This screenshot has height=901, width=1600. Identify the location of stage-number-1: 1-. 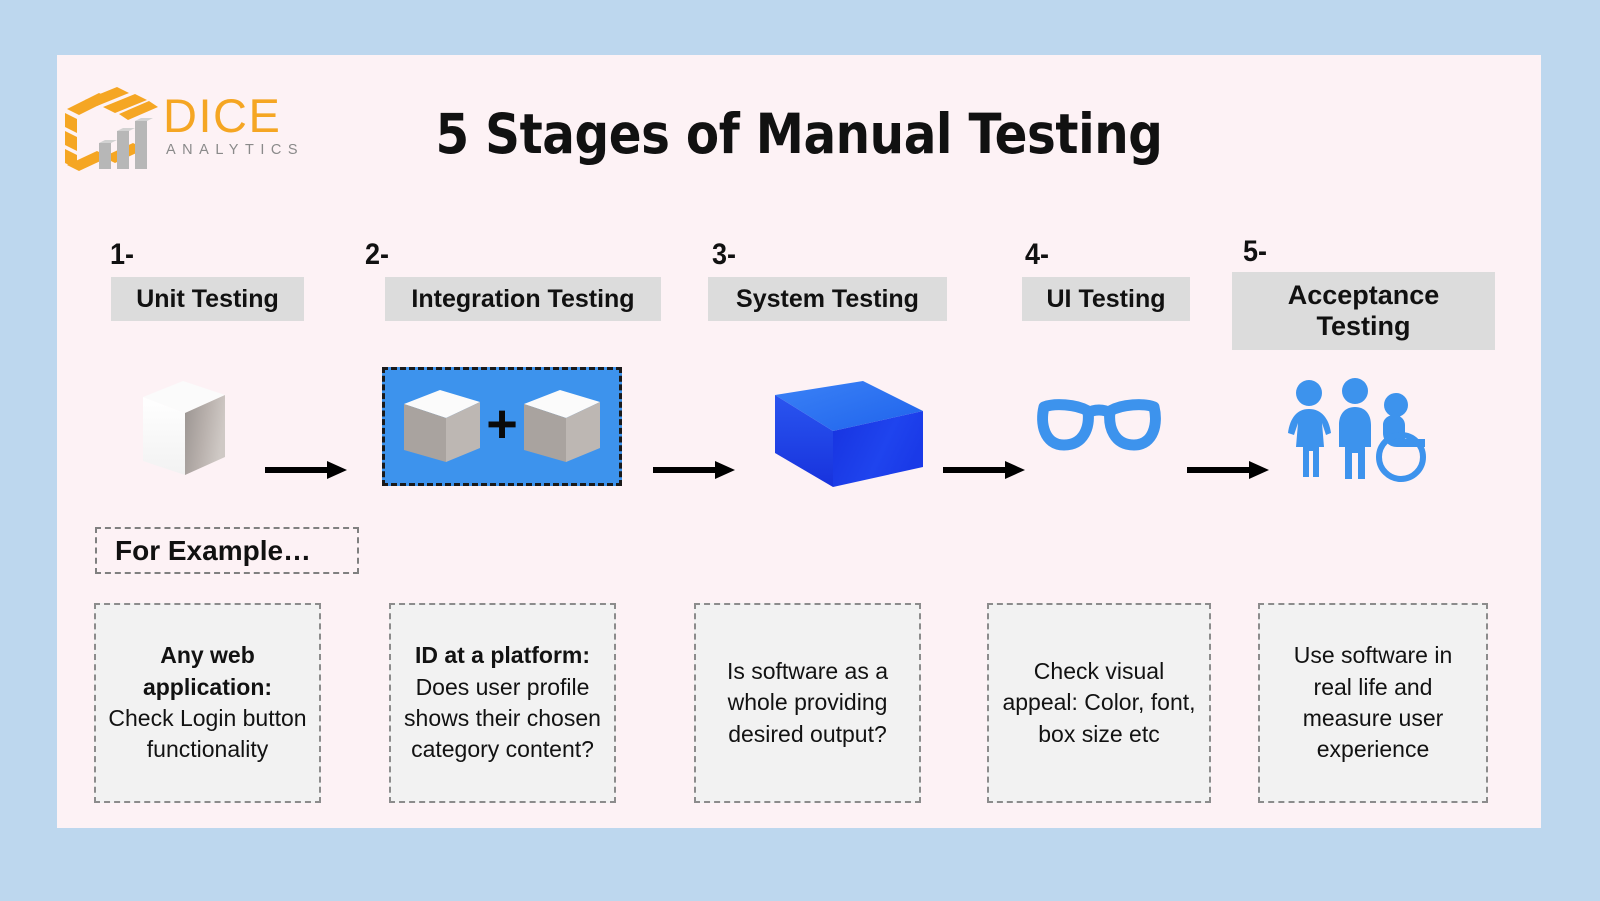
(122, 254).